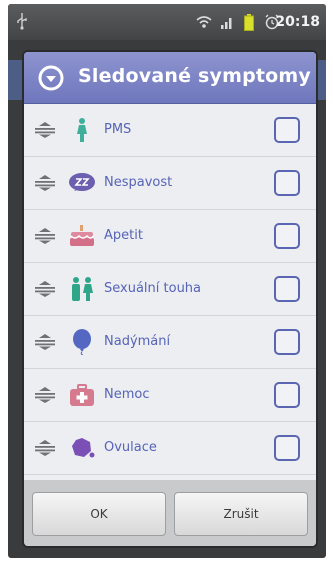 The width and height of the screenshot is (333, 564). I want to click on usb-icon, so click(22, 21).